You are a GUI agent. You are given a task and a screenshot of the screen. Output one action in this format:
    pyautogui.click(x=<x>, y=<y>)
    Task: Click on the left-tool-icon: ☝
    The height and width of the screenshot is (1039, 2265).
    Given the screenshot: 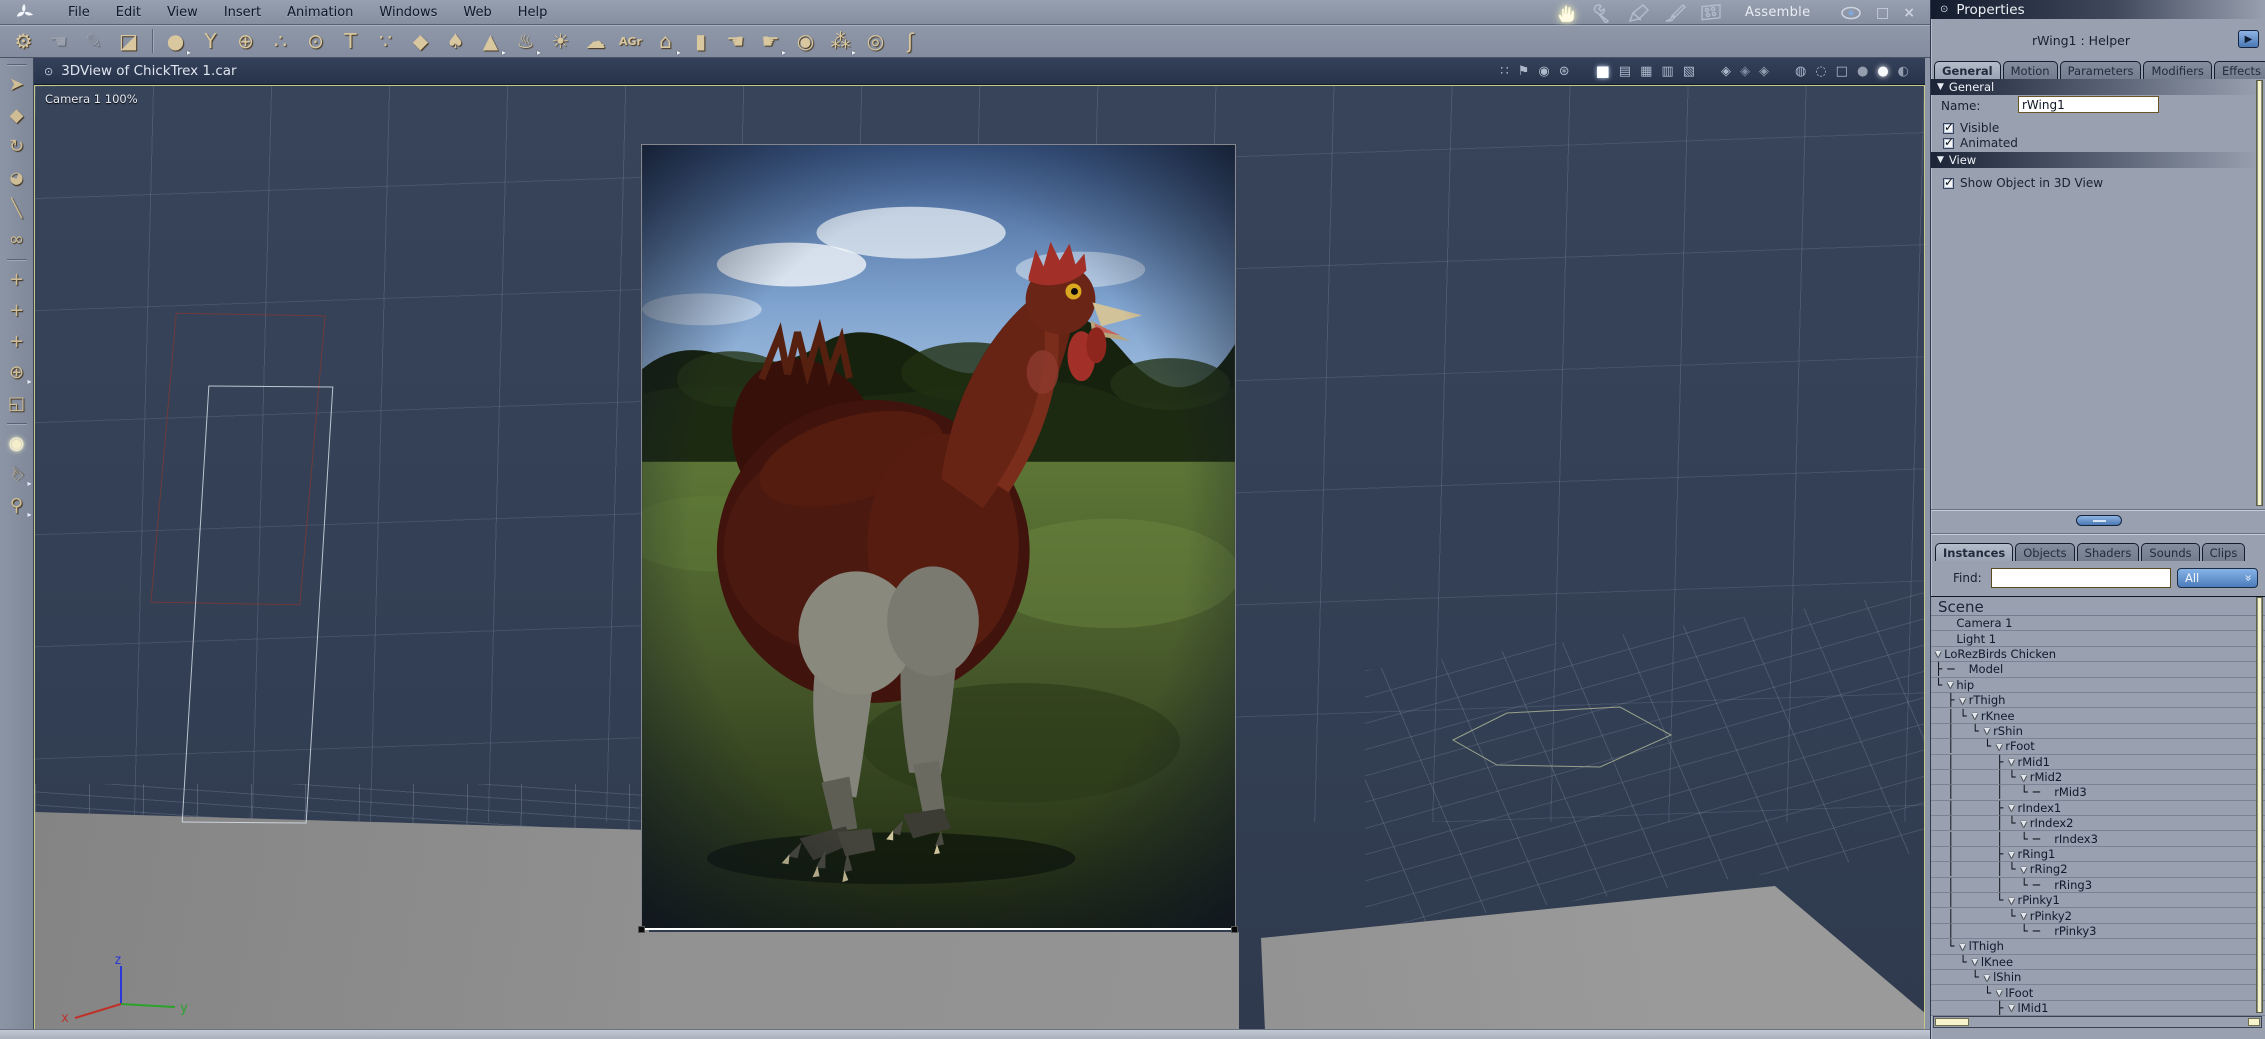 What is the action you would take?
    pyautogui.click(x=16, y=474)
    